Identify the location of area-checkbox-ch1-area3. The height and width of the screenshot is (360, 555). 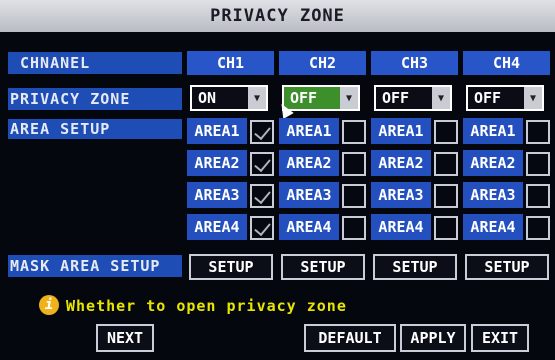
(262, 196).